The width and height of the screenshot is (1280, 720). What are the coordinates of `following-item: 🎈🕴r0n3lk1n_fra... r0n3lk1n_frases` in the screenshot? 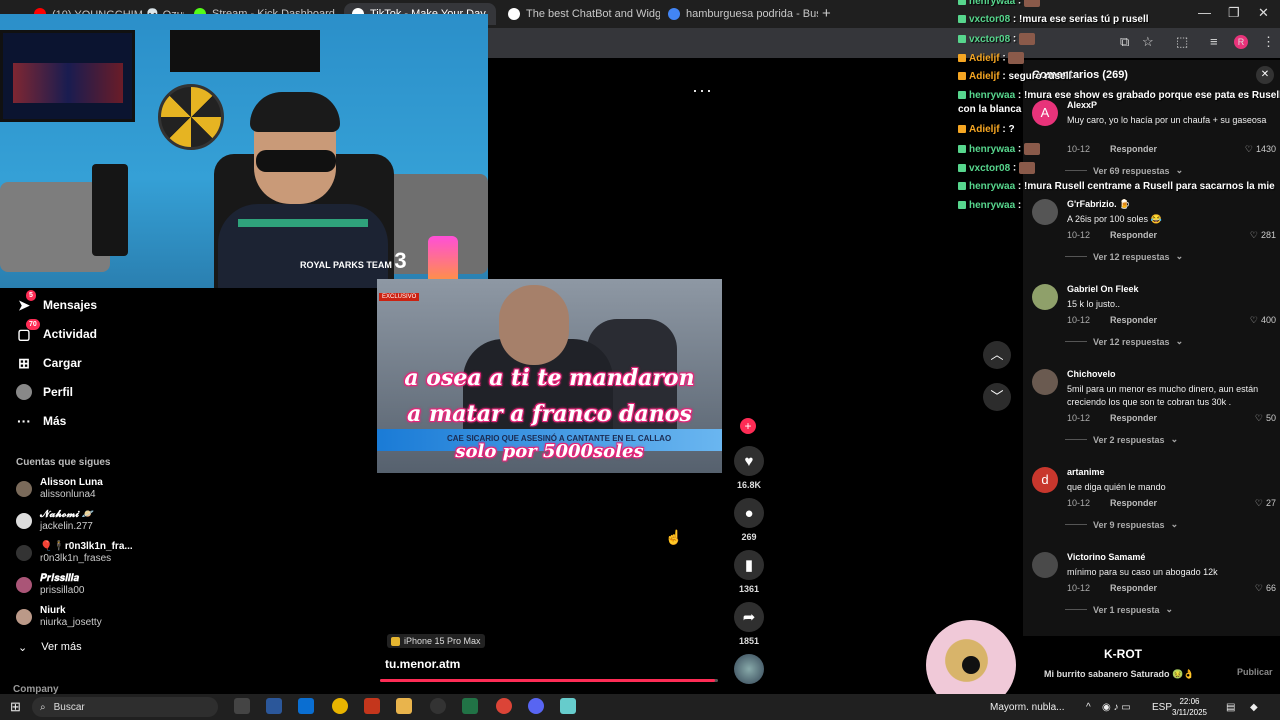 It's located at (74, 553).